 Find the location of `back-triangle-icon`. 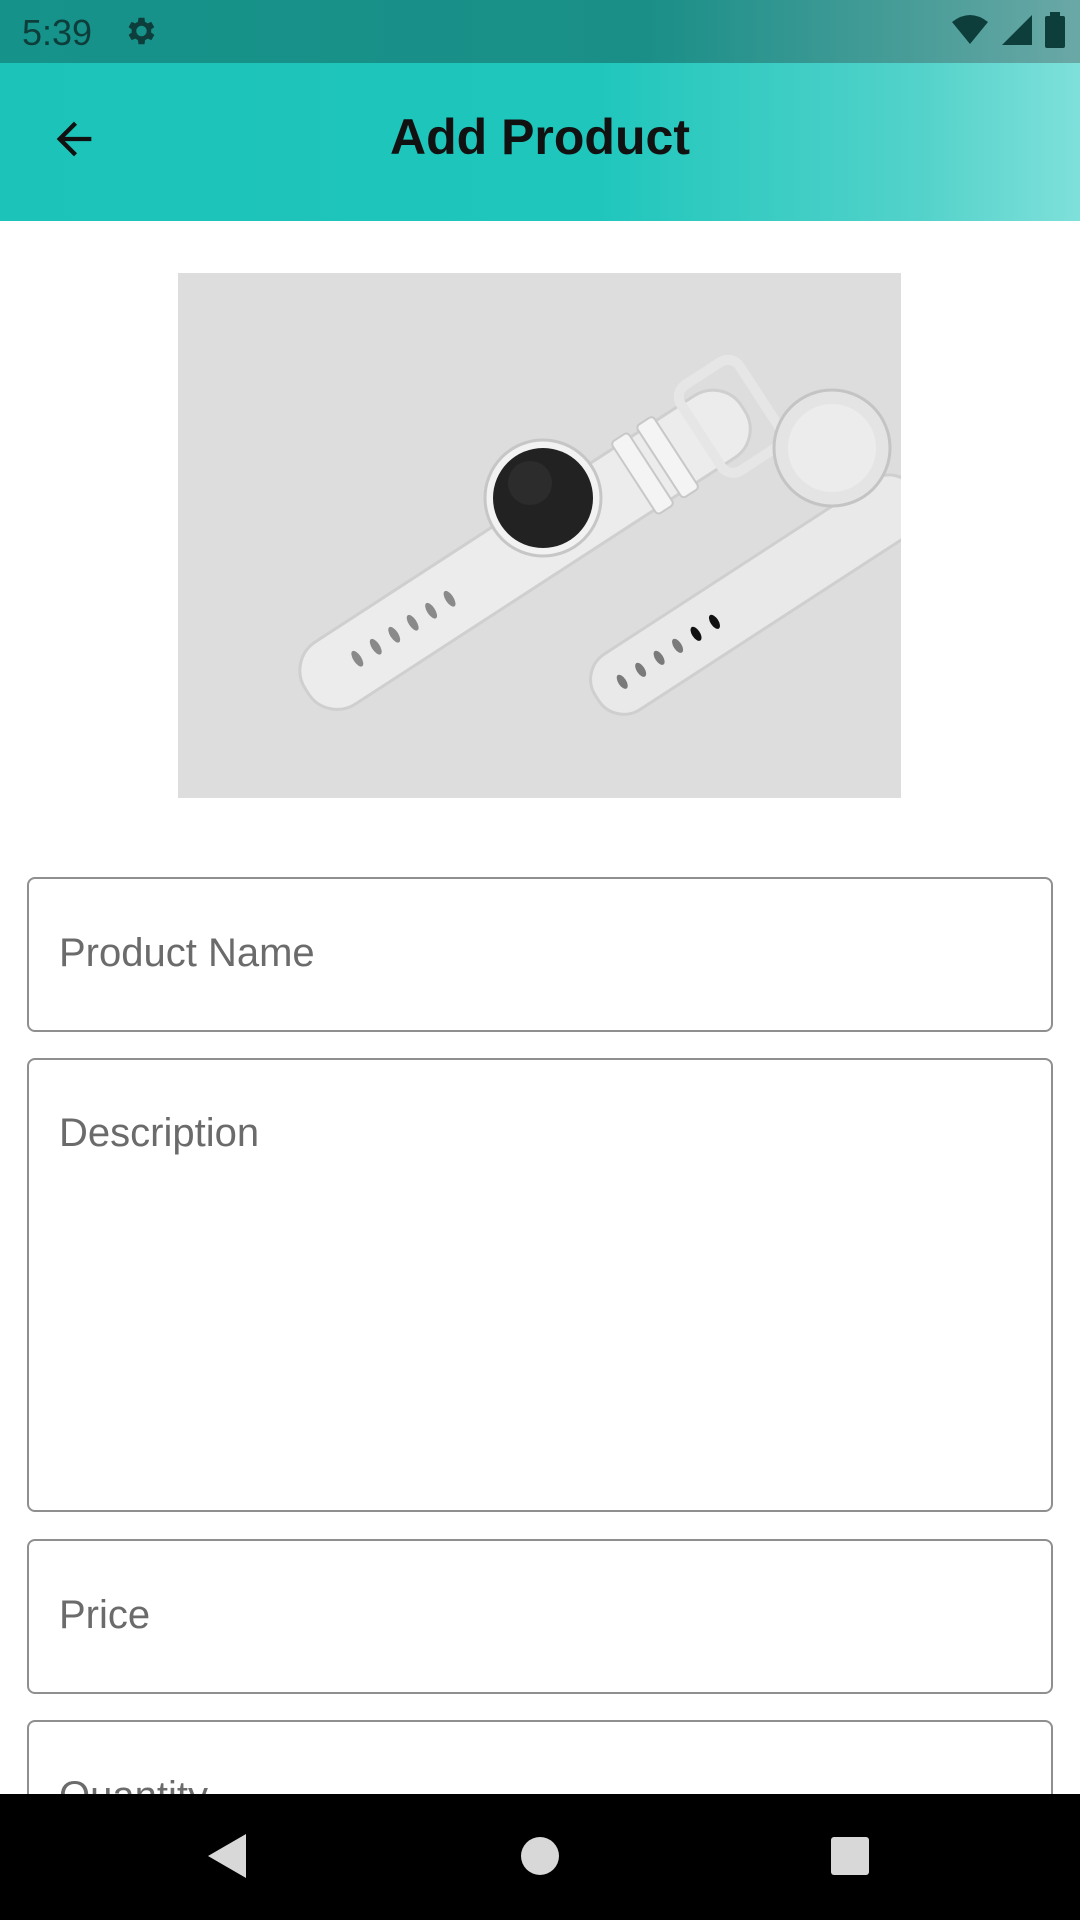

back-triangle-icon is located at coordinates (226, 1858).